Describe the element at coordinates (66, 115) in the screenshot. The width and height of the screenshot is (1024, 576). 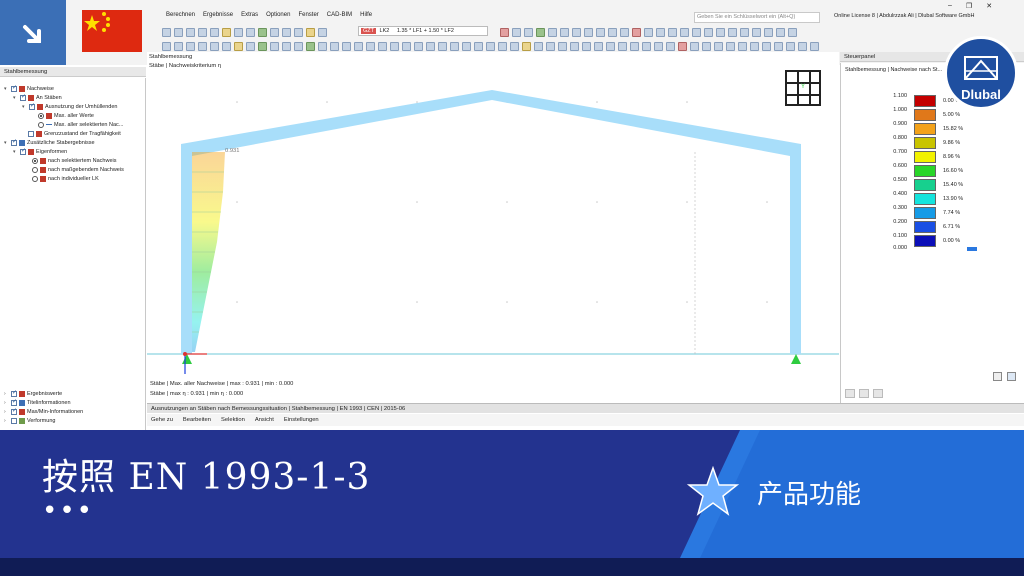
I see `tree-item-max-aller-werte: Max. aller Werte` at that location.